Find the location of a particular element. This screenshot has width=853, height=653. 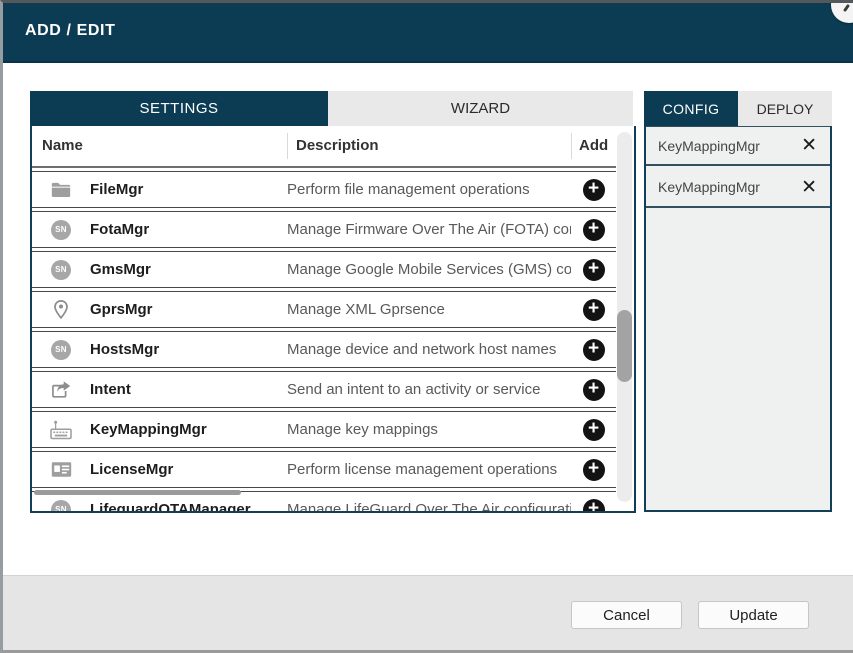

tab-config: CONFIG is located at coordinates (691, 108).